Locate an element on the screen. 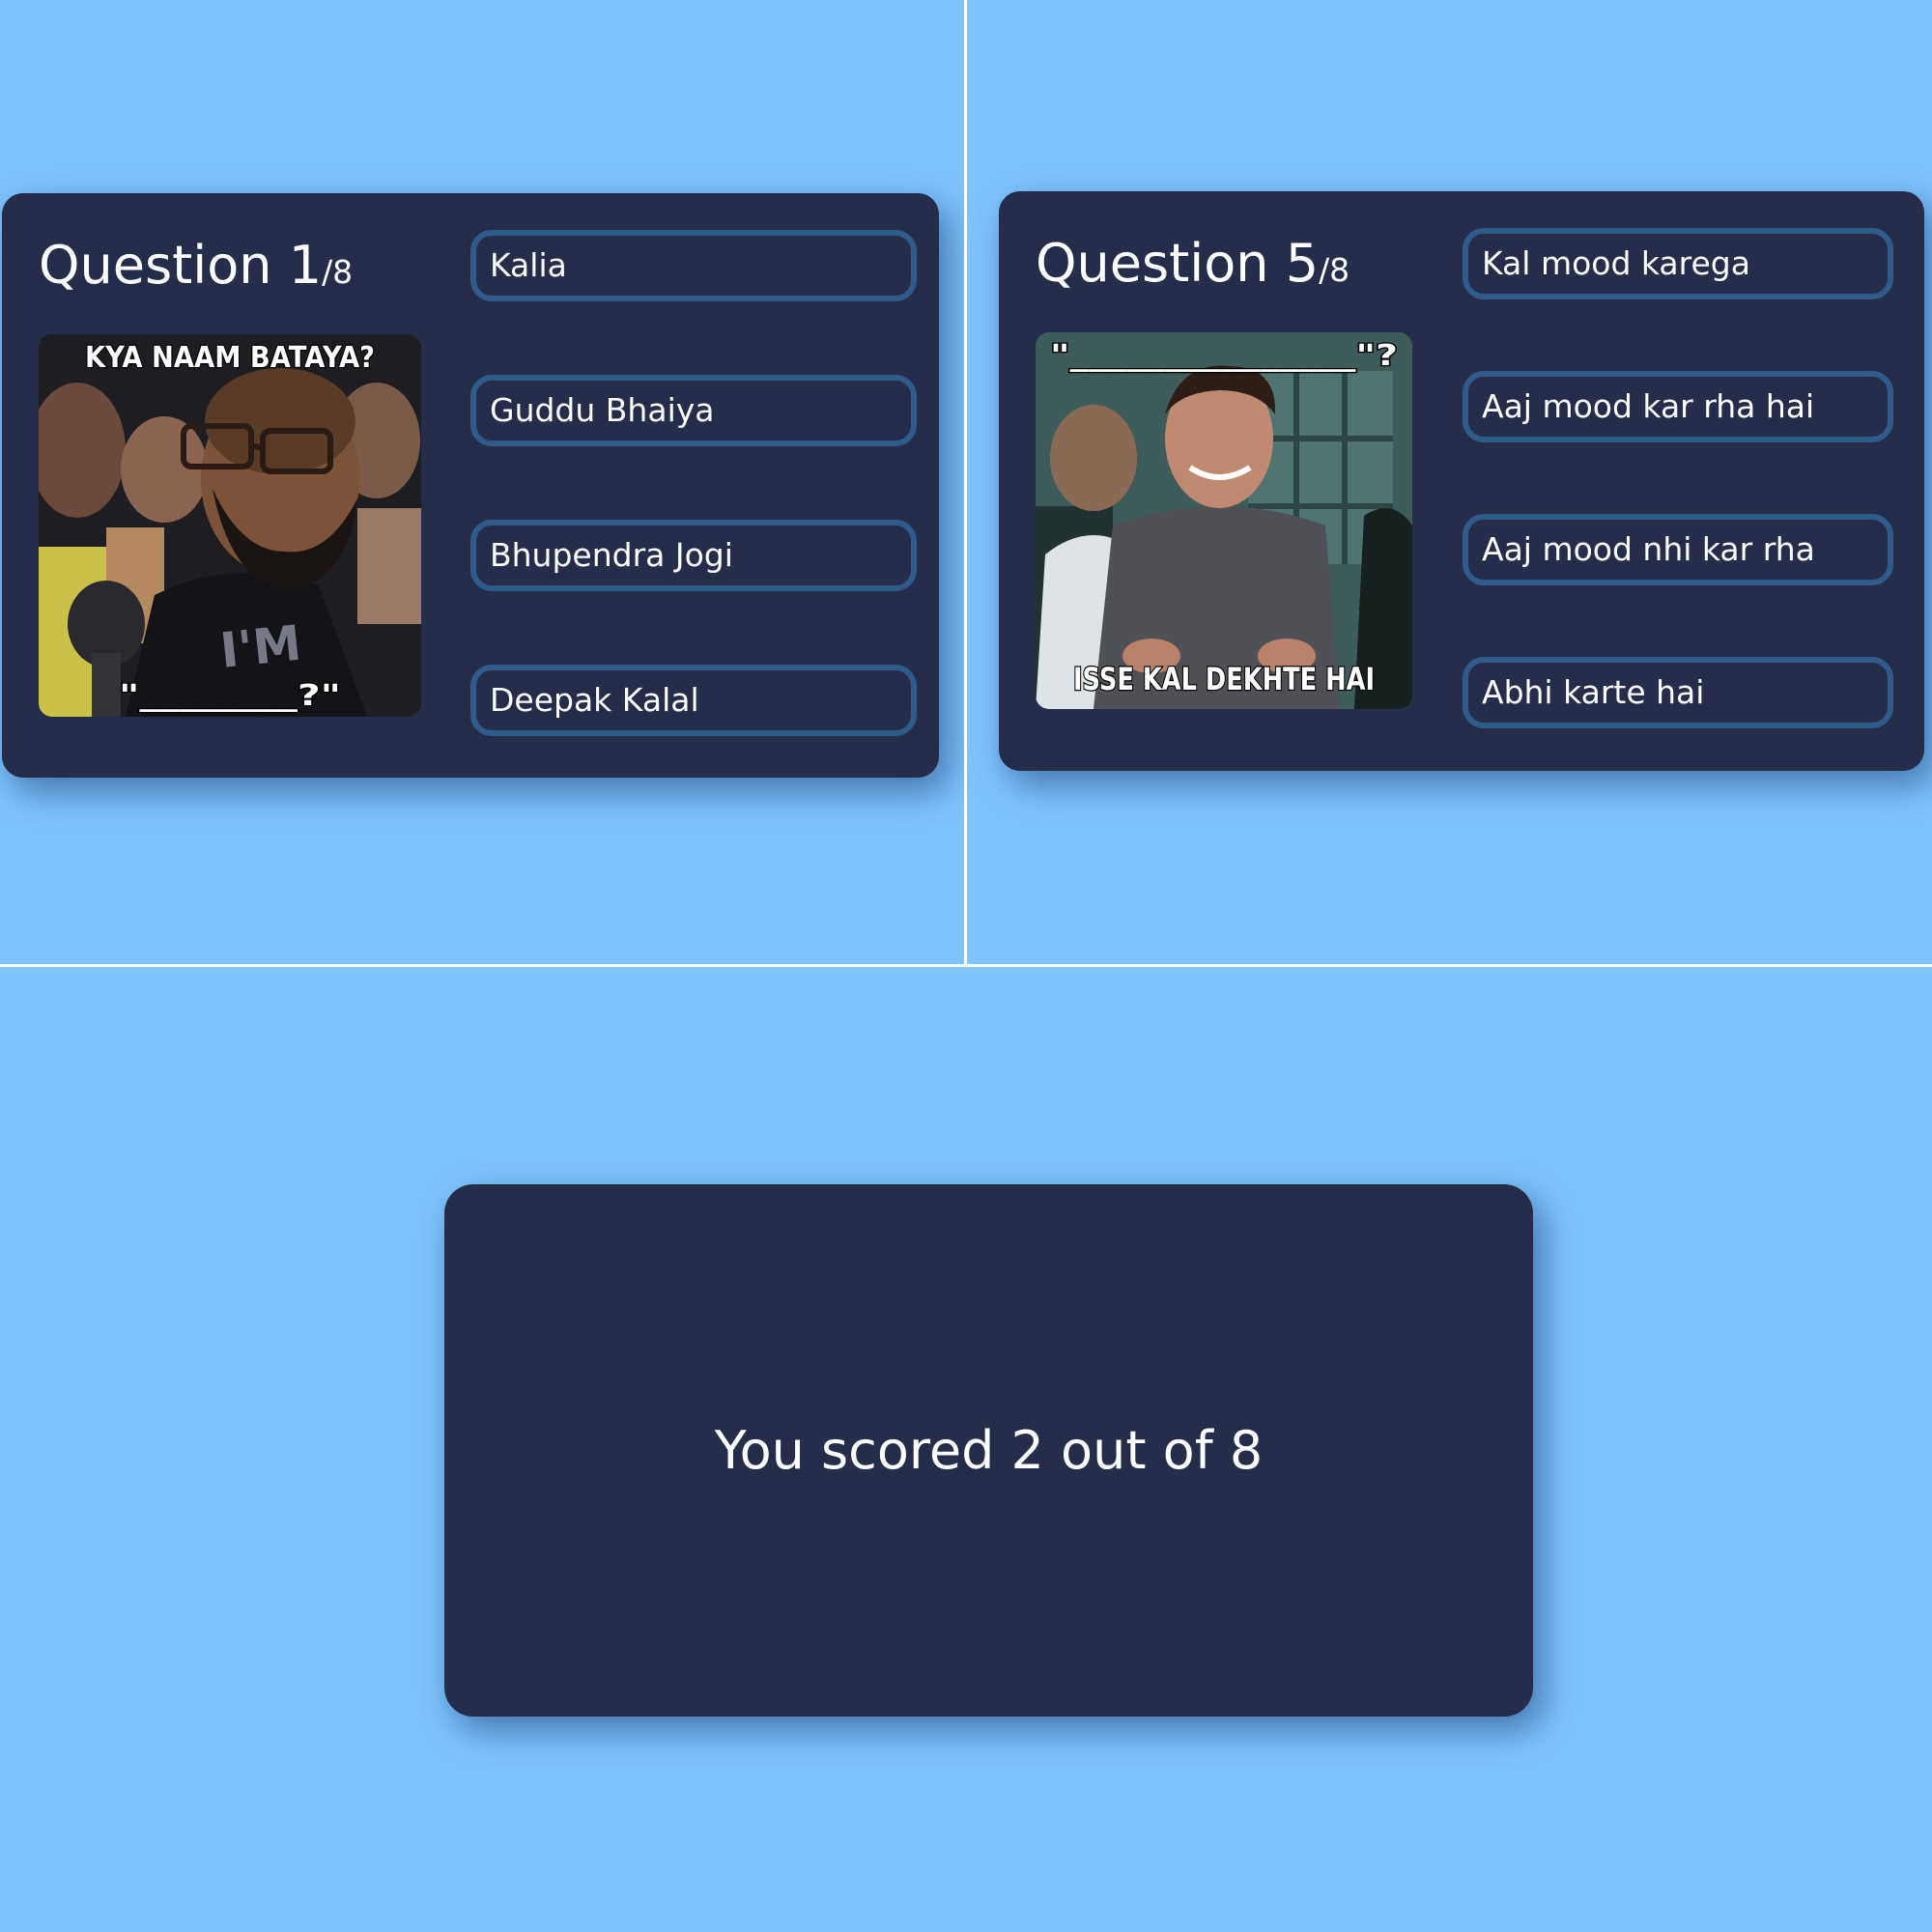 This screenshot has width=1932, height=1932. meme-image-drawing: "_______________"? ISSE KAL DEKHTE HAI is located at coordinates (1224, 520).